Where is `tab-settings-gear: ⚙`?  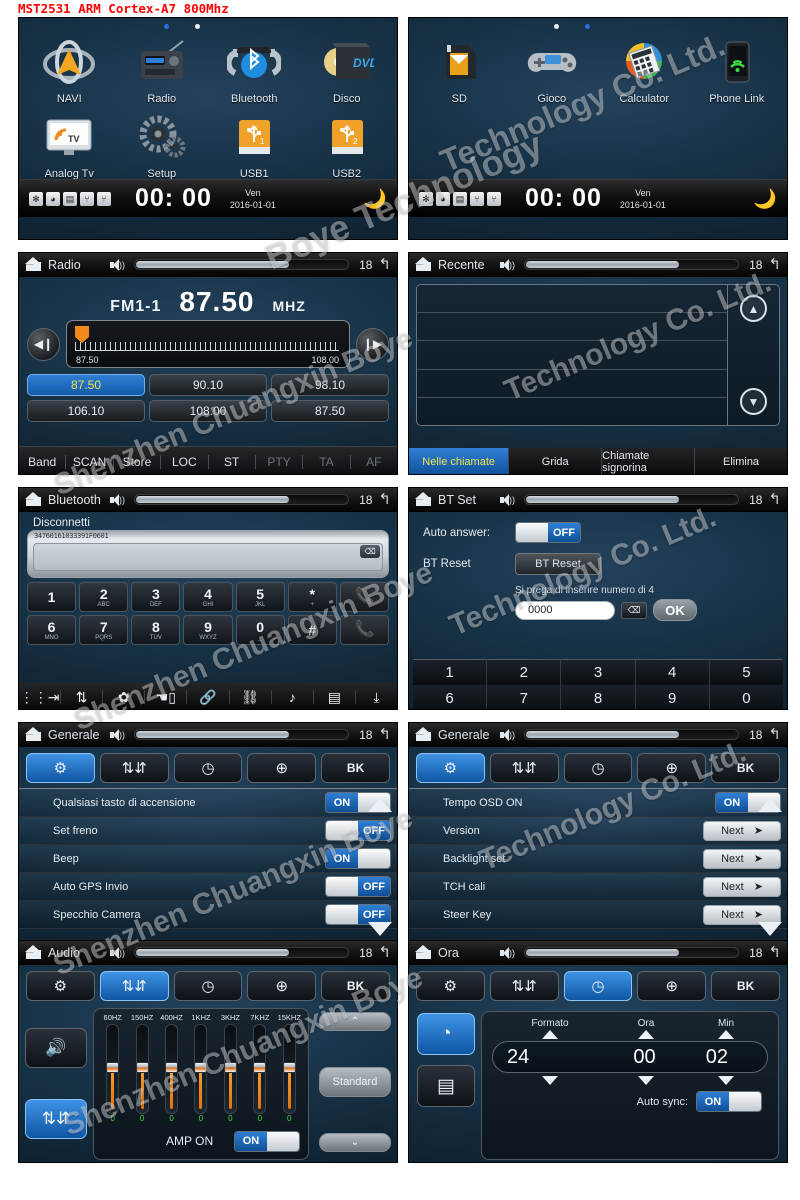
tab-settings-gear: ⚙ is located at coordinates (450, 768).